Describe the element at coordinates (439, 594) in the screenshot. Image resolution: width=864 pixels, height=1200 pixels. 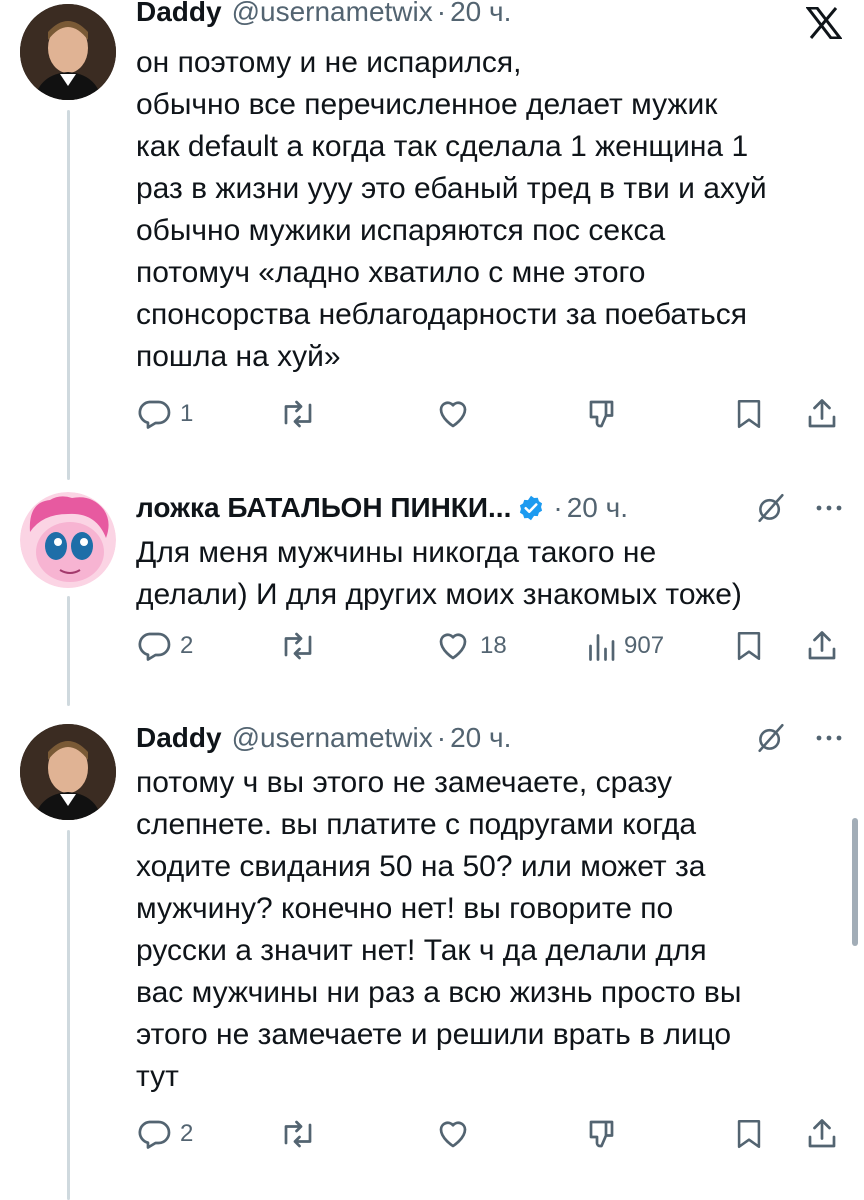
I see `tweet-line: делали) И для других моих знакомых тоже)` at that location.